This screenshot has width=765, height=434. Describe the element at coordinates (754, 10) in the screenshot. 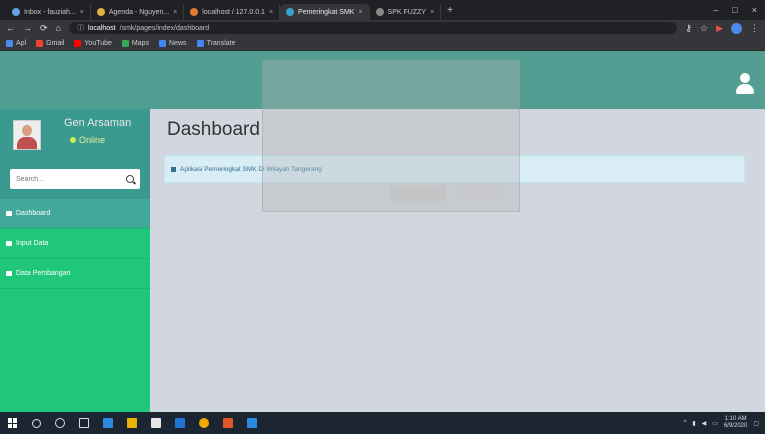

I see `window-close-icon: ×` at that location.